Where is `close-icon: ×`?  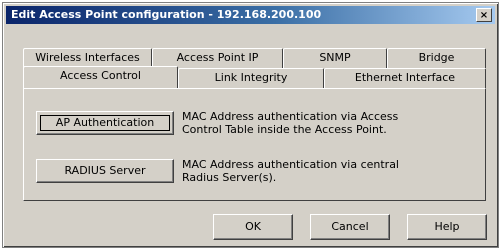 close-icon: × is located at coordinates (484, 15).